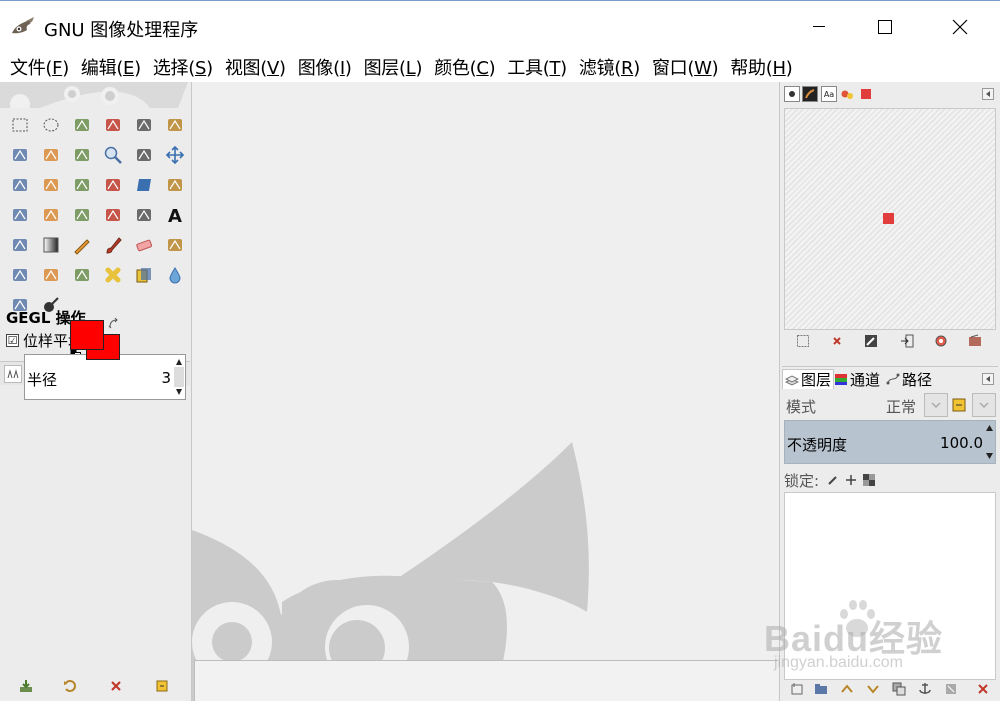 Image resolution: width=1000 pixels, height=701 pixels. Describe the element at coordinates (869, 480) in the screenshot. I see `lock-alpha-icon` at that location.